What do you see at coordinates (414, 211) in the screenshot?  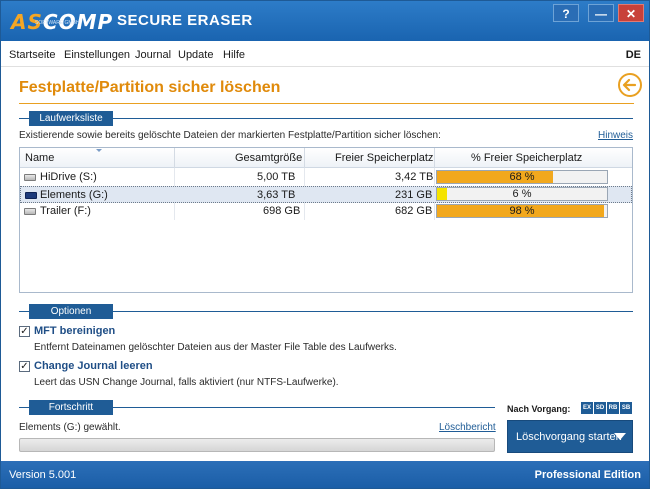 I see `drive-free: 682 GB` at bounding box center [414, 211].